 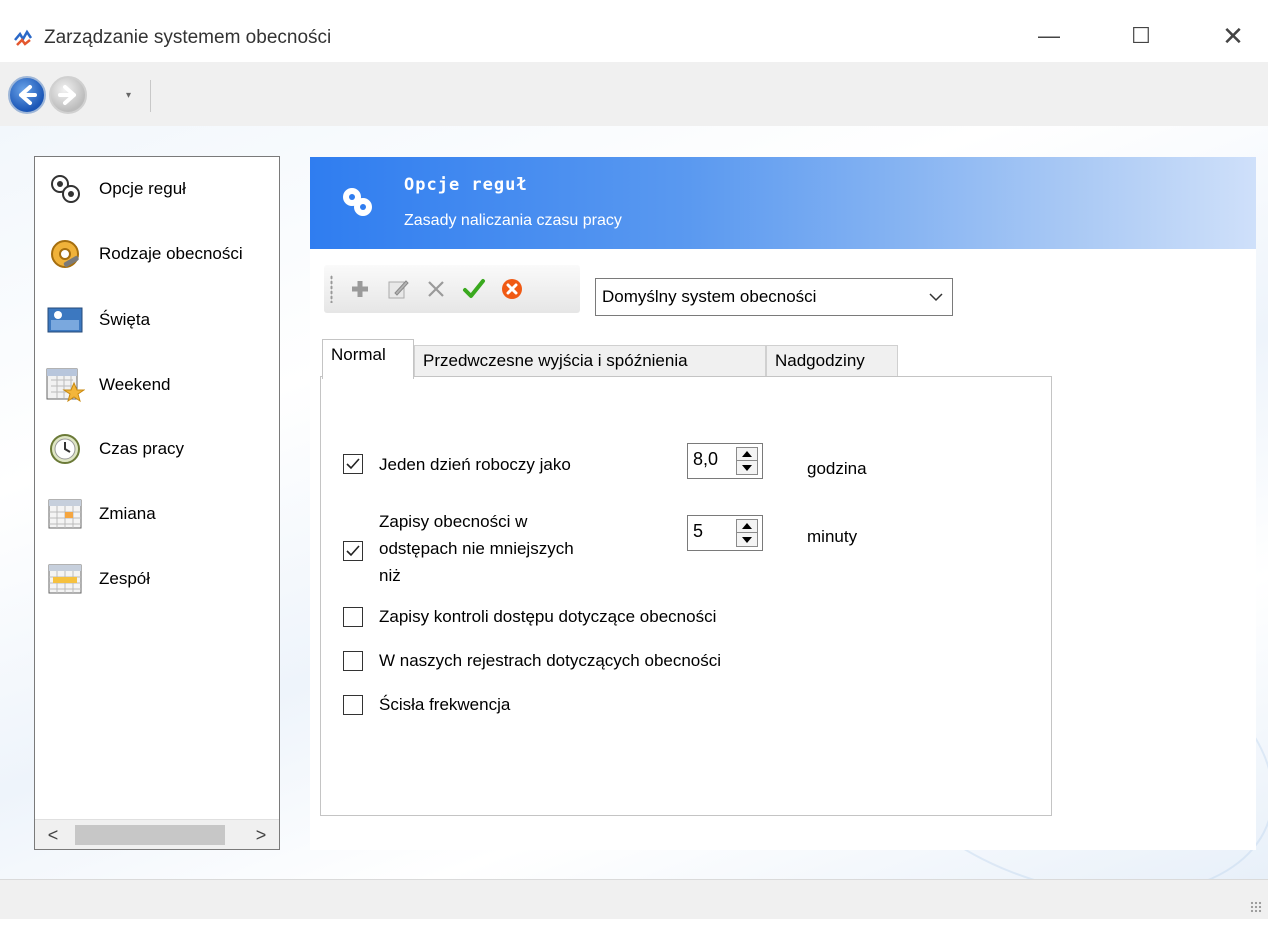 What do you see at coordinates (331, 289) in the screenshot?
I see `toolbar-grip` at bounding box center [331, 289].